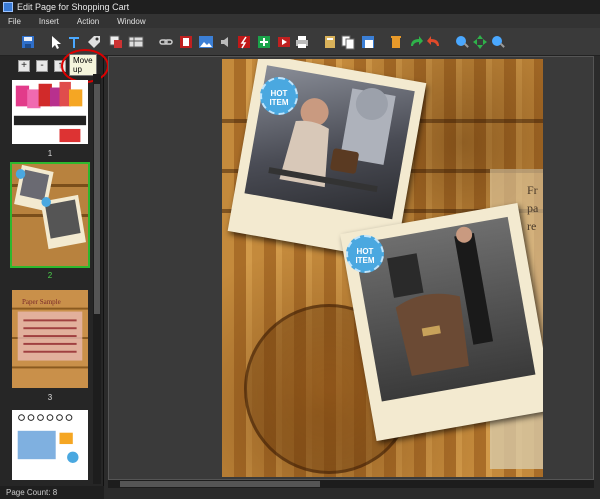 Image resolution: width=600 pixels, height=499 pixels. I want to click on app-icon, so click(8, 7).